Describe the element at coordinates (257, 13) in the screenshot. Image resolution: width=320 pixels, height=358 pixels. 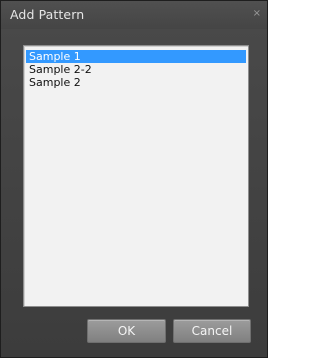
I see `close-icon: ×` at that location.